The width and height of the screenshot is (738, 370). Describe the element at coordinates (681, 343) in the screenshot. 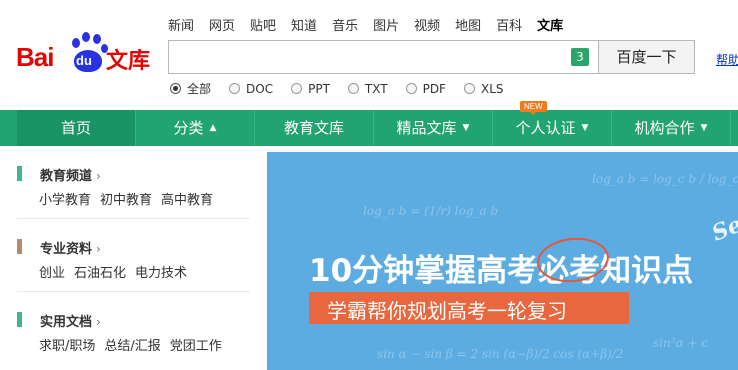

I see `banner-formula: sin²α + c` at that location.